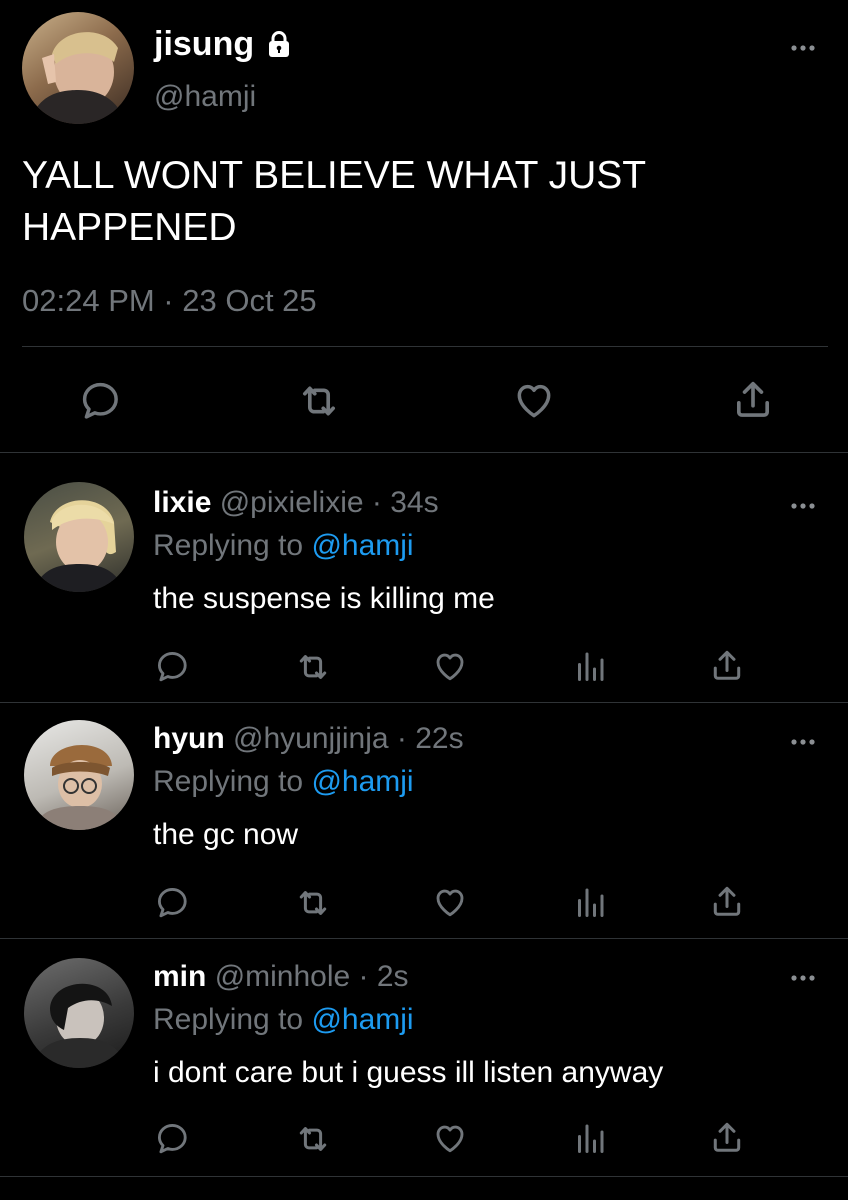 Image resolution: width=848 pixels, height=1200 pixels. I want to click on tweet-text: YALL WONT BELIEVE WHAT JUST HAPPENED, so click(334, 201).